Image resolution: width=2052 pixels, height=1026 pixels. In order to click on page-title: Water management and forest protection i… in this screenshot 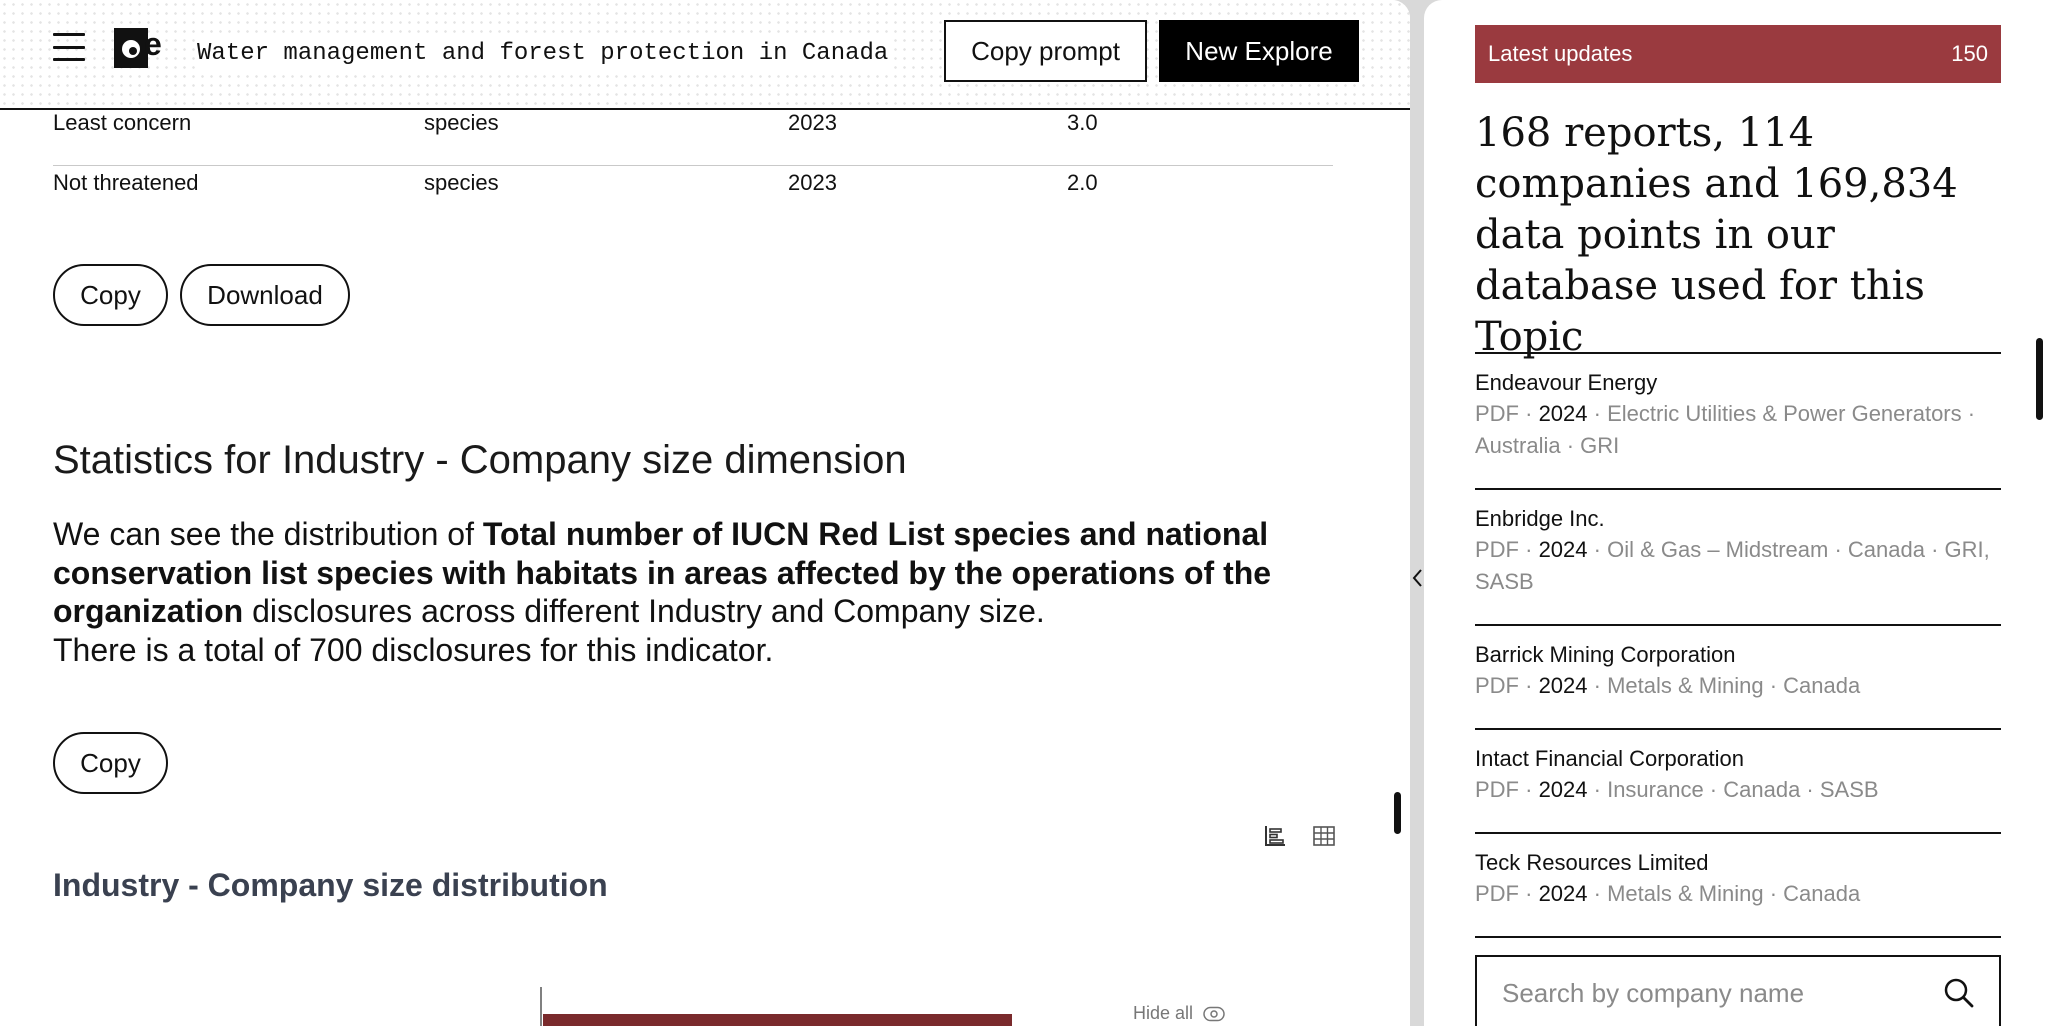, I will do `click(543, 53)`.